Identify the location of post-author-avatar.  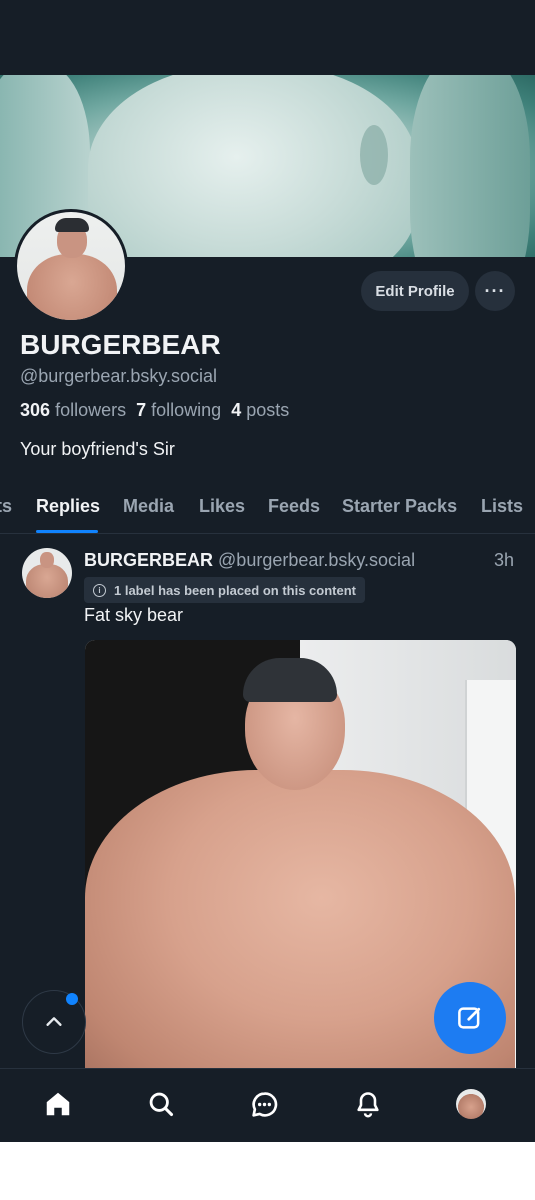
(47, 573).